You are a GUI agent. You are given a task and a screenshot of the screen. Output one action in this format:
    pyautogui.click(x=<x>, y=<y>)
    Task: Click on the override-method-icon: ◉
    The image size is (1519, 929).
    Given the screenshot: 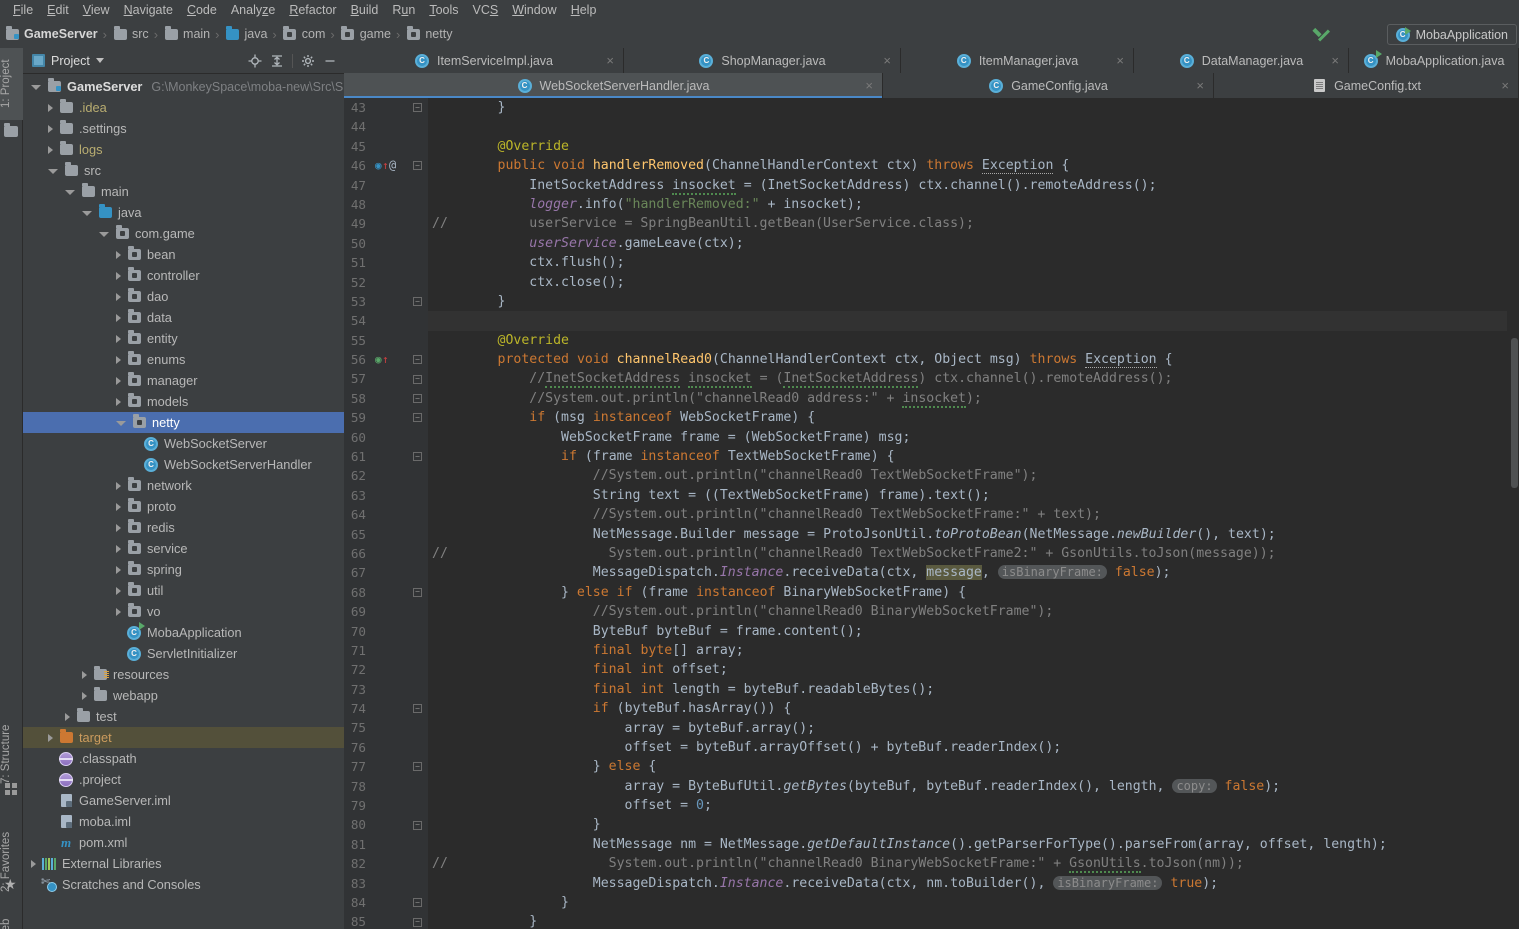 What is the action you would take?
    pyautogui.click(x=378, y=165)
    